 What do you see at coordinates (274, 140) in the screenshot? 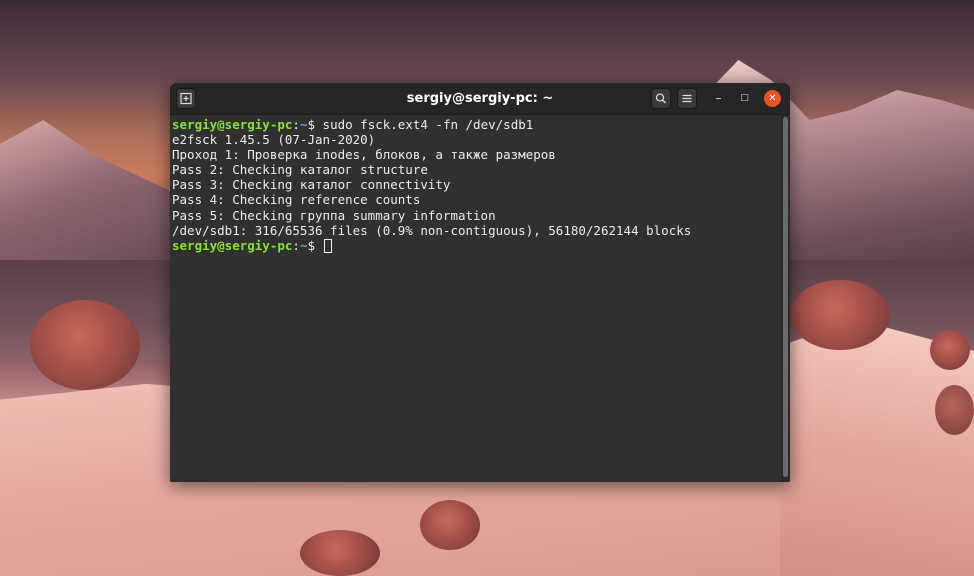
I see `output-line: e2fsck 1.45.5 (07-Jan-2020)` at bounding box center [274, 140].